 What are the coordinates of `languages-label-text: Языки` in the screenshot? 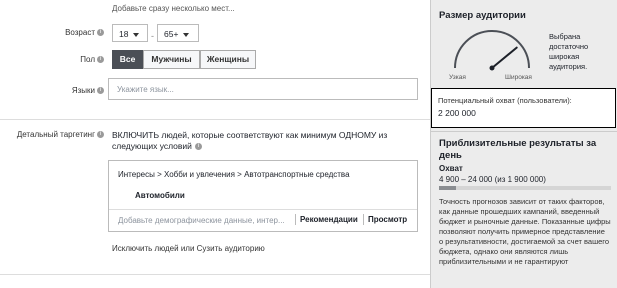 It's located at (83, 90).